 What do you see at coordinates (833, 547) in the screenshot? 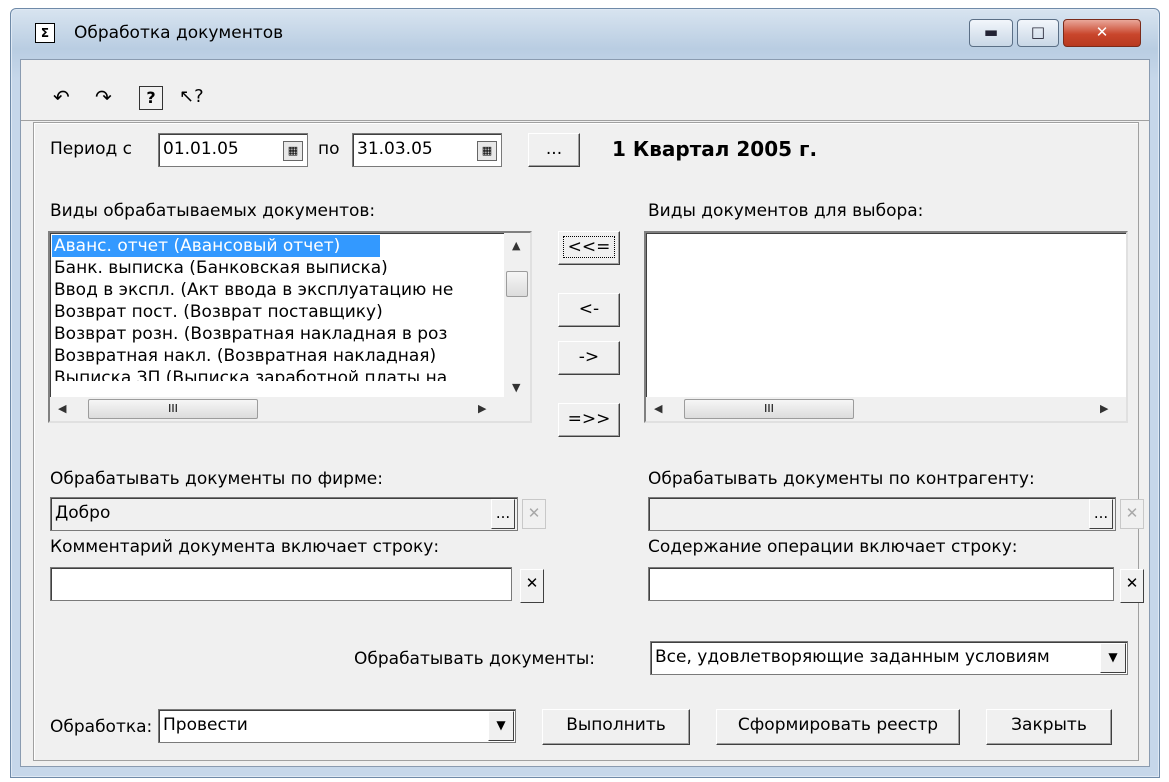
I see `operation-label: Содержание операции включает строку:` at bounding box center [833, 547].